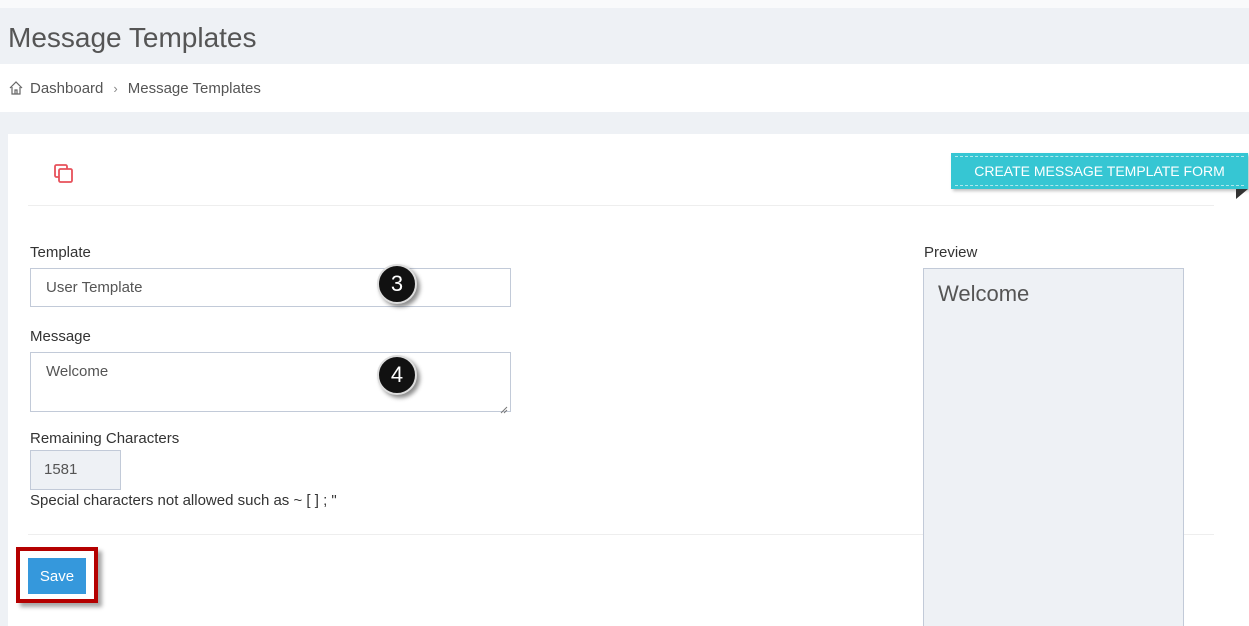 Image resolution: width=1249 pixels, height=626 pixels. I want to click on template-input: User Template, so click(270, 287).